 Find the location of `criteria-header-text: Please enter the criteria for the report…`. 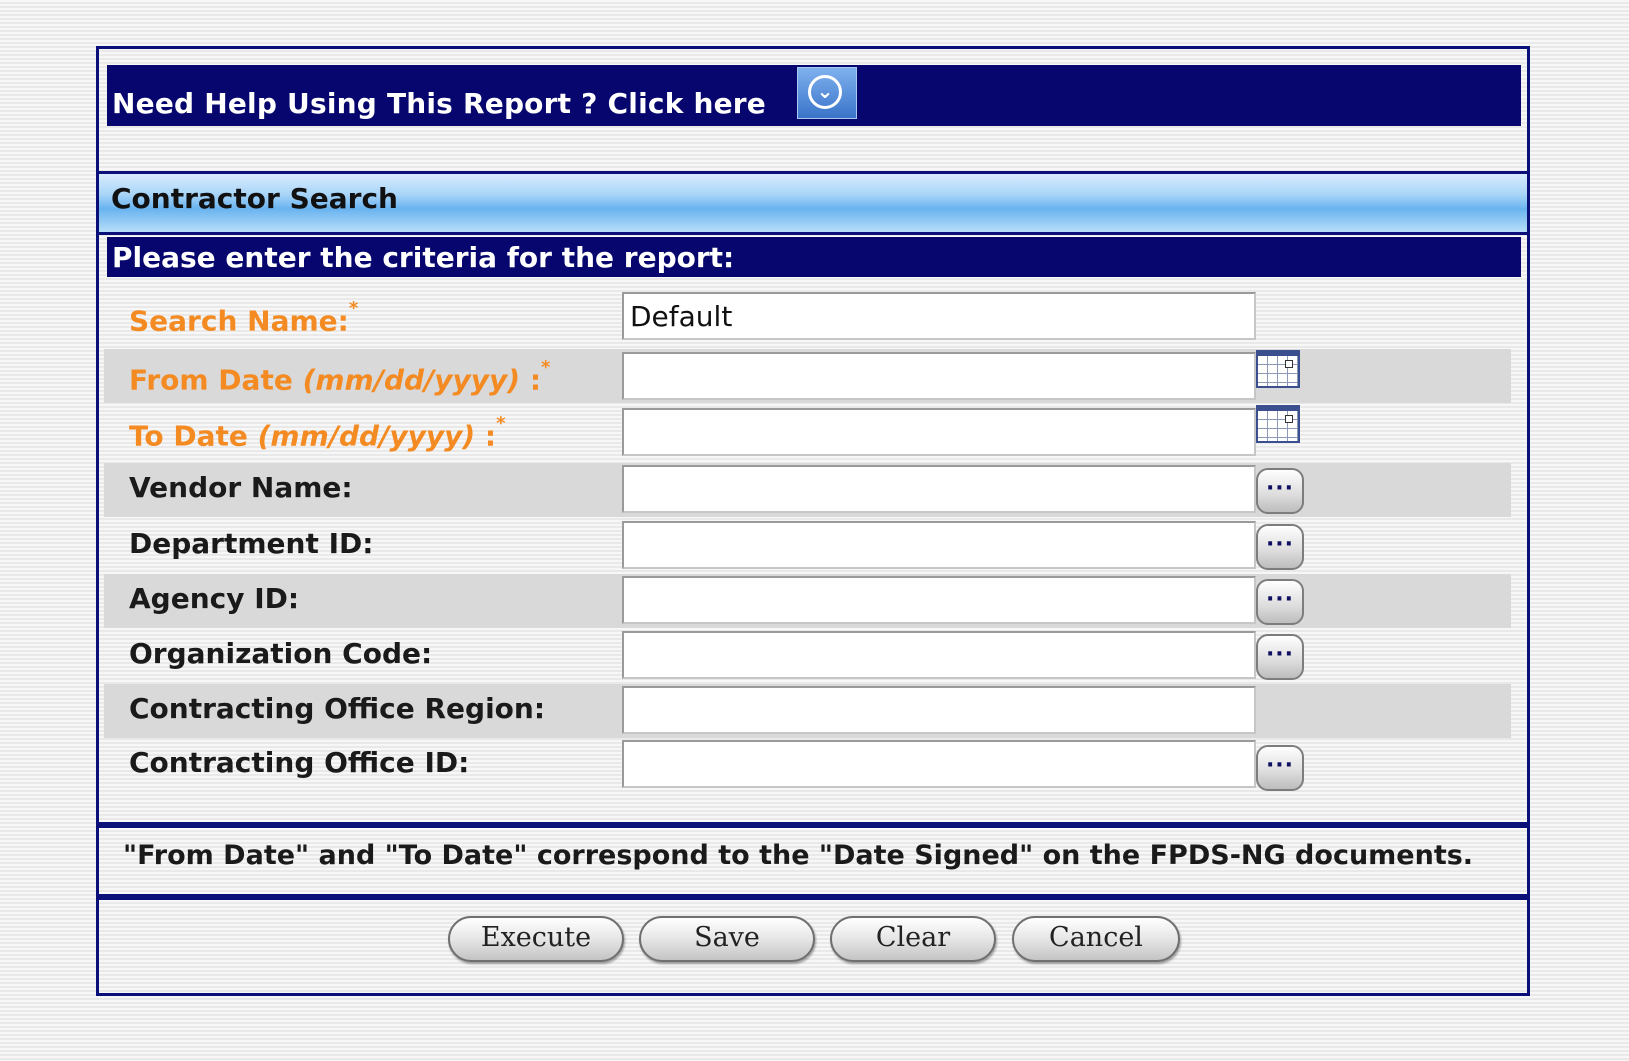

criteria-header-text: Please enter the criteria for the report… is located at coordinates (423, 257).